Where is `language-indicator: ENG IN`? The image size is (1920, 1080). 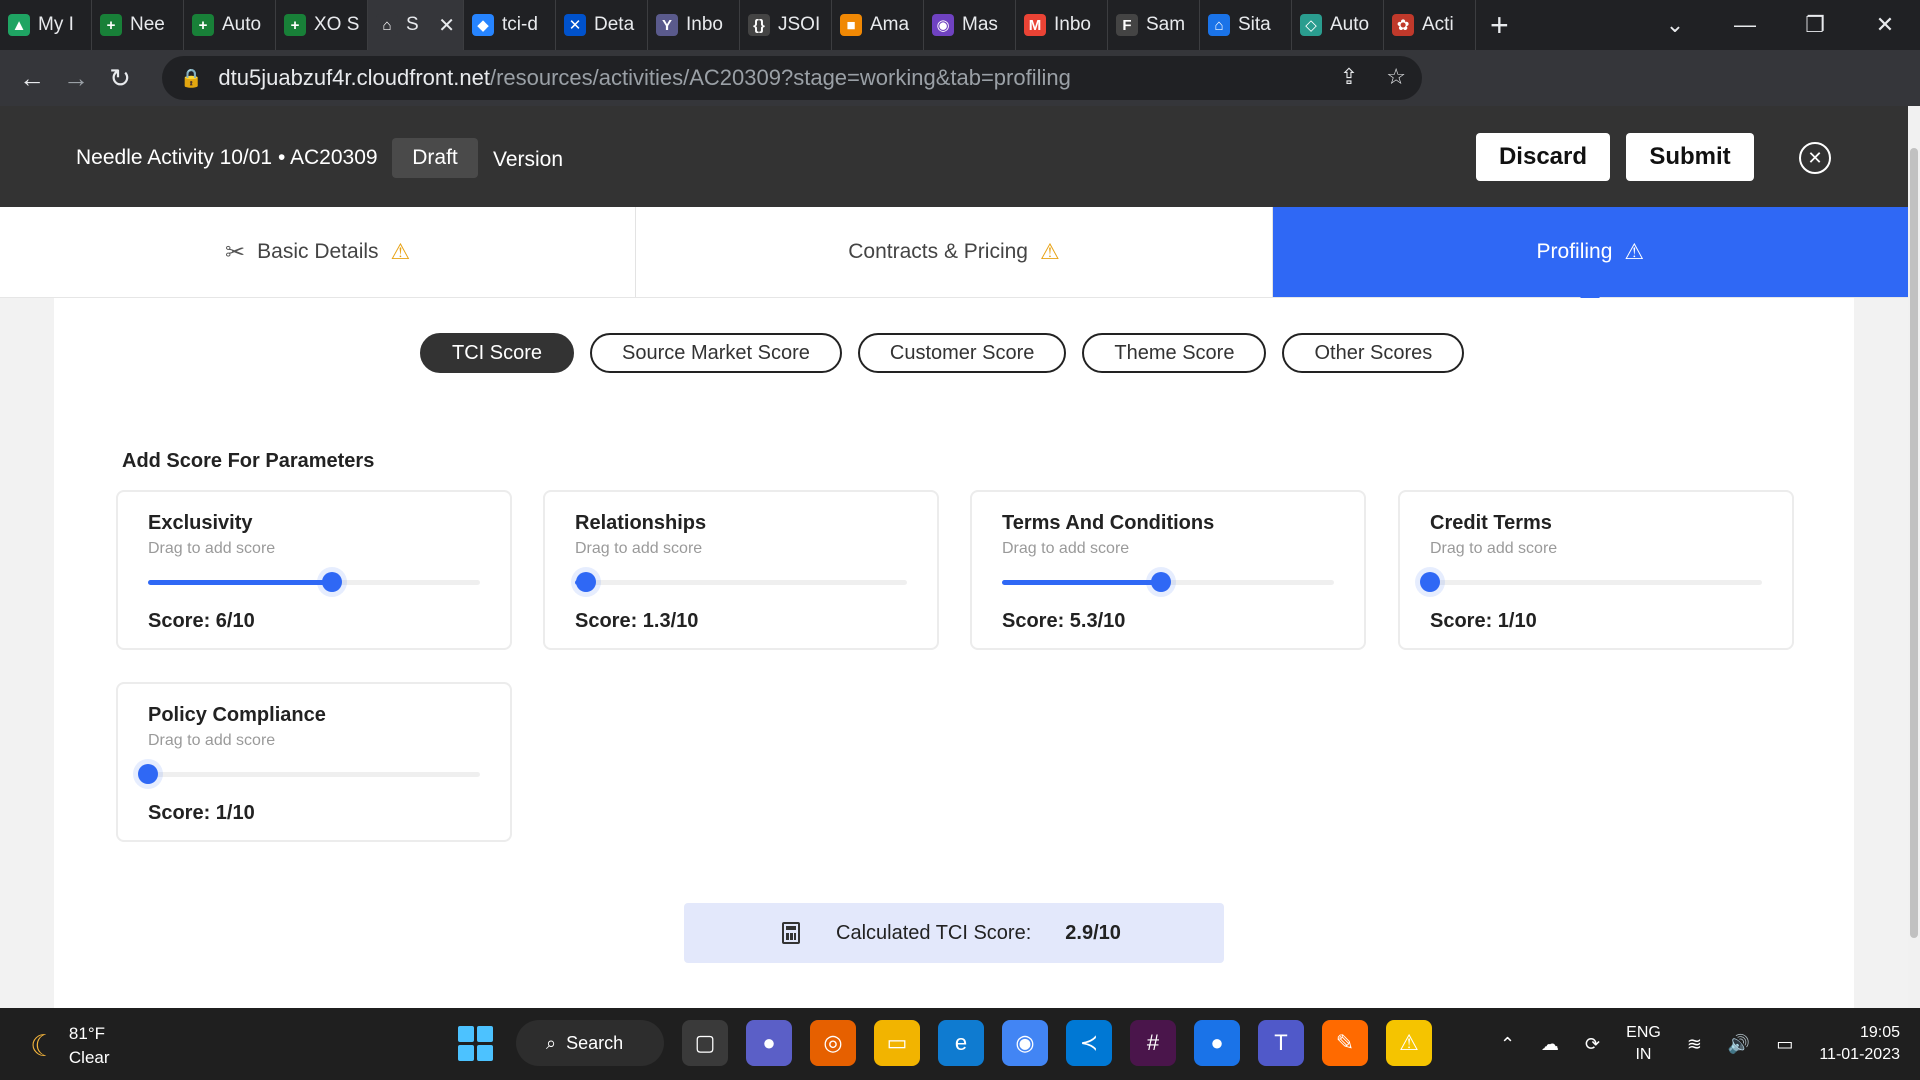
language-indicator: ENG IN is located at coordinates (1643, 1044).